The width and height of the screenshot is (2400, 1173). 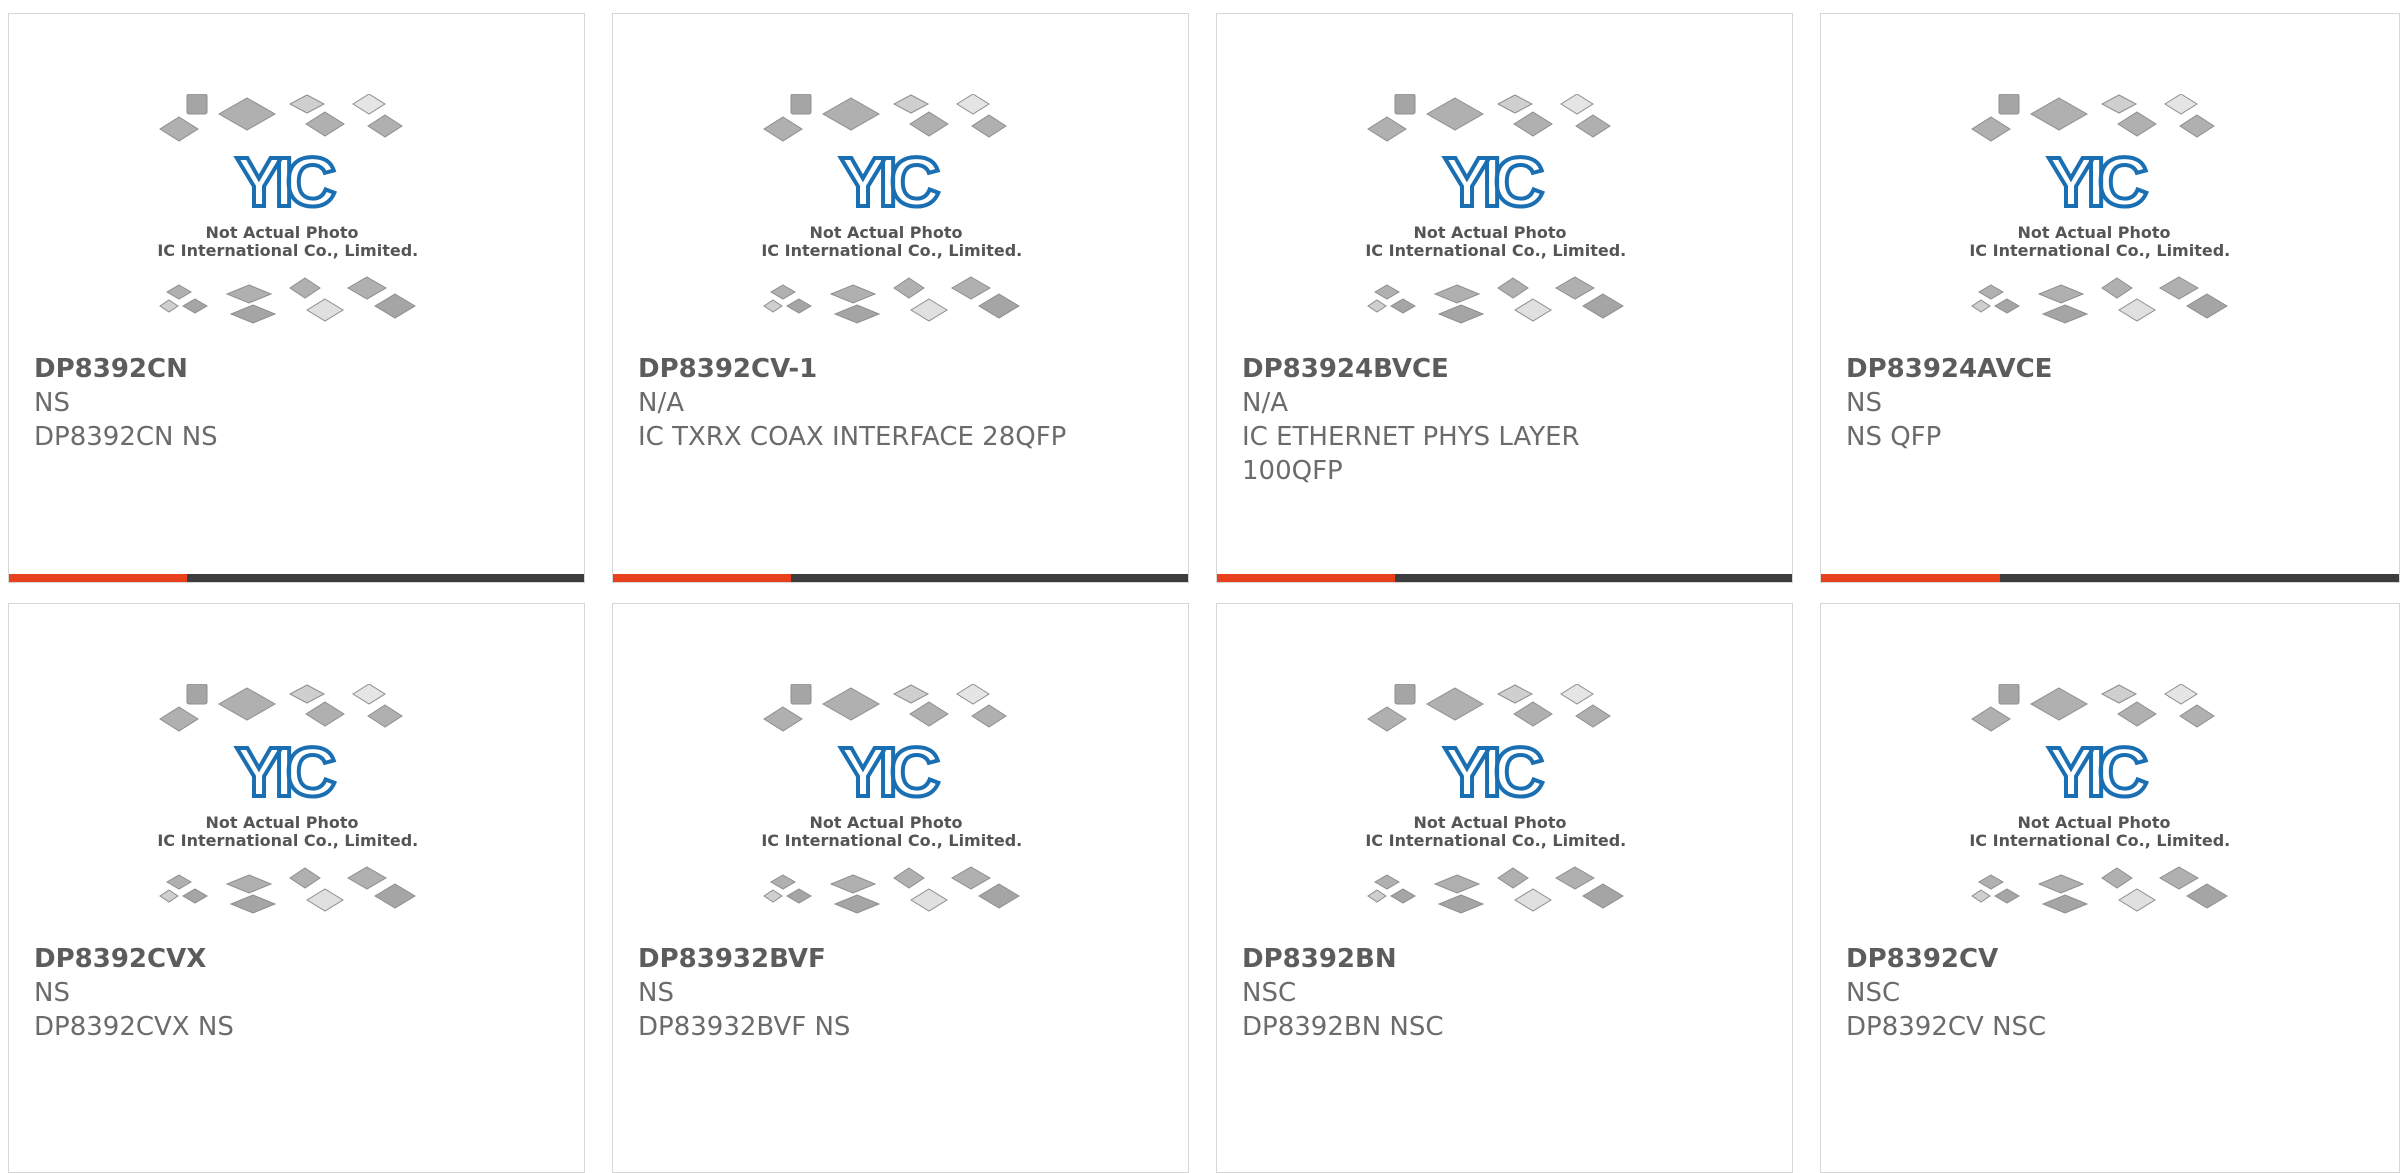 What do you see at coordinates (134, 1027) in the screenshot?
I see `description: DP8392CVX NS` at bounding box center [134, 1027].